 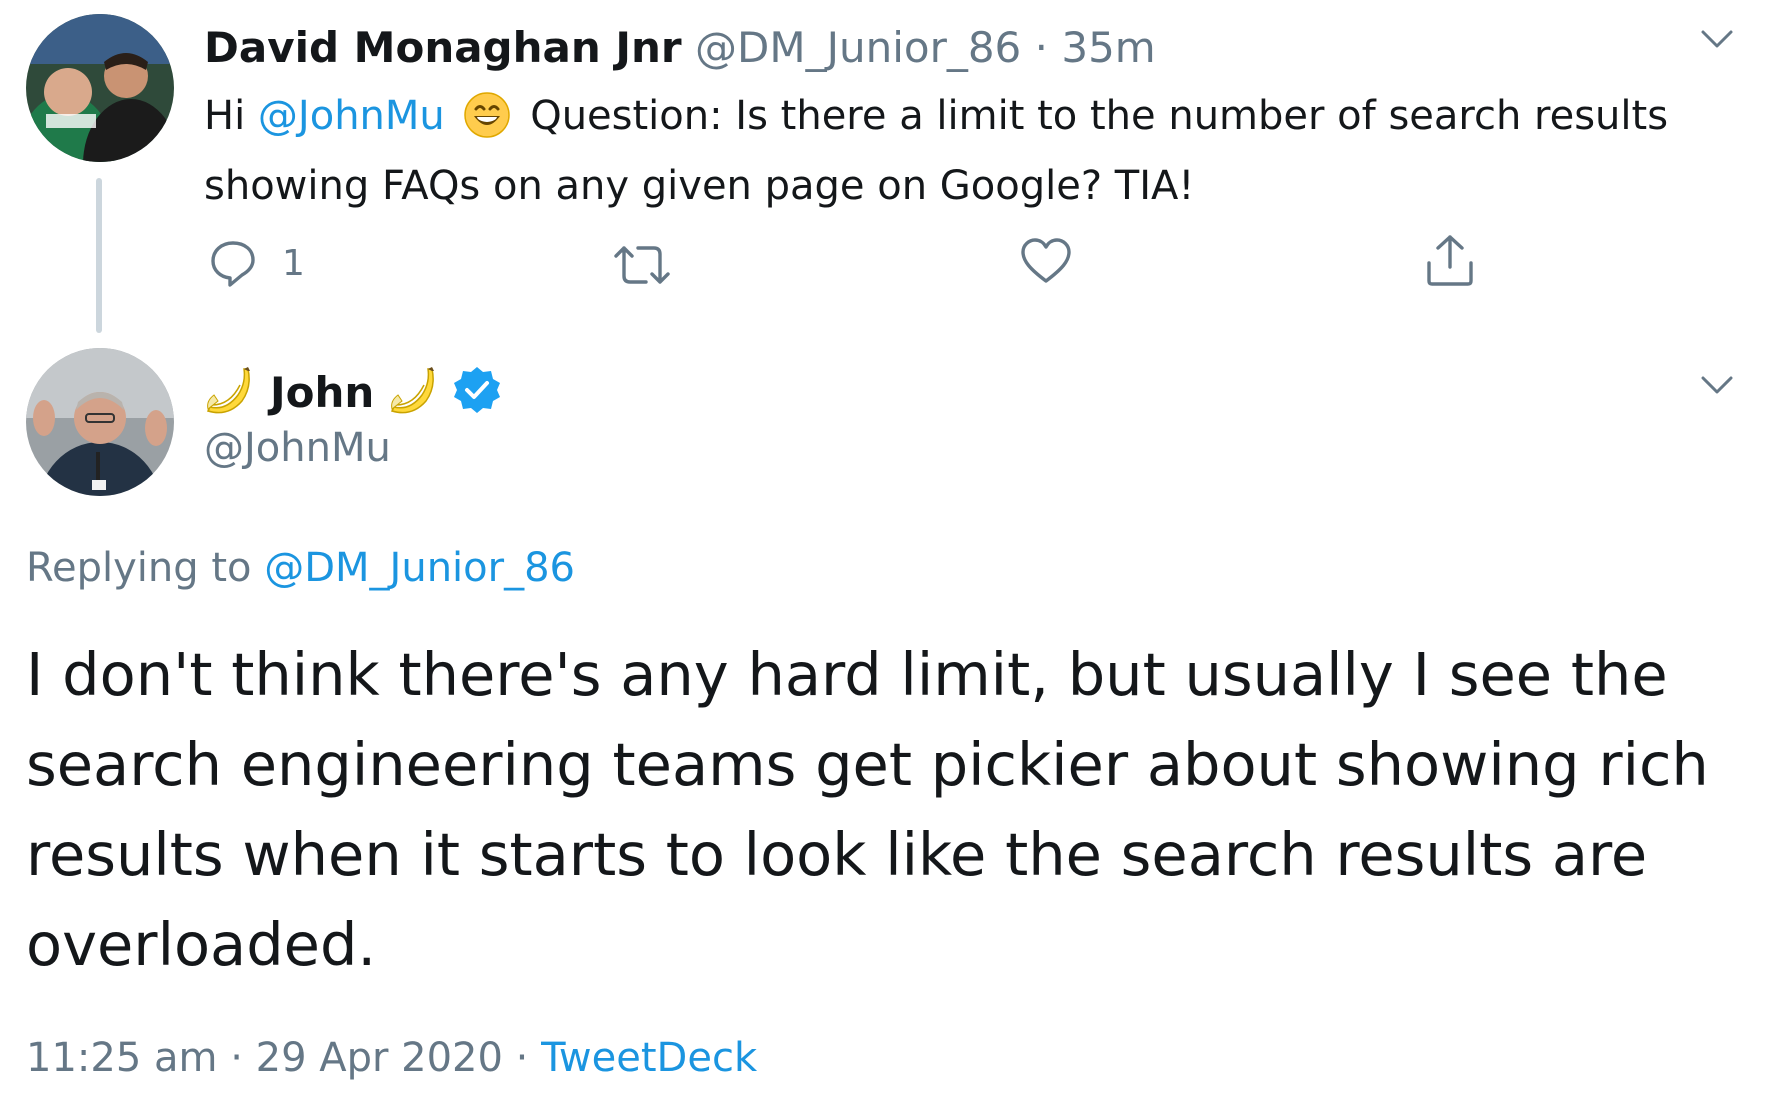 I want to click on main-handle: @JohnMu, so click(x=297, y=448).